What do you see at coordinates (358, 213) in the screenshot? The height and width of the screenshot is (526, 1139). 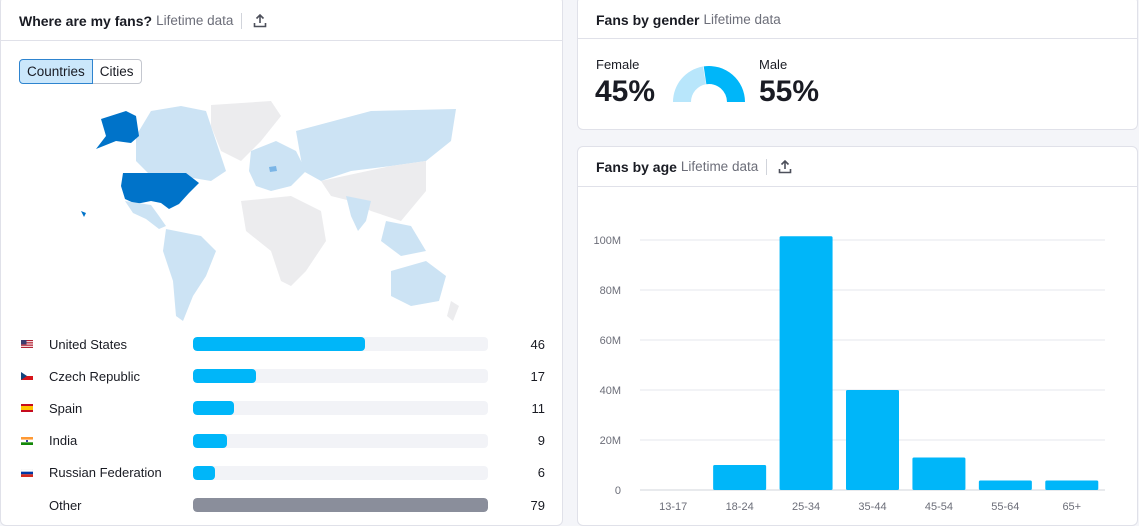 I see `map-region-india` at bounding box center [358, 213].